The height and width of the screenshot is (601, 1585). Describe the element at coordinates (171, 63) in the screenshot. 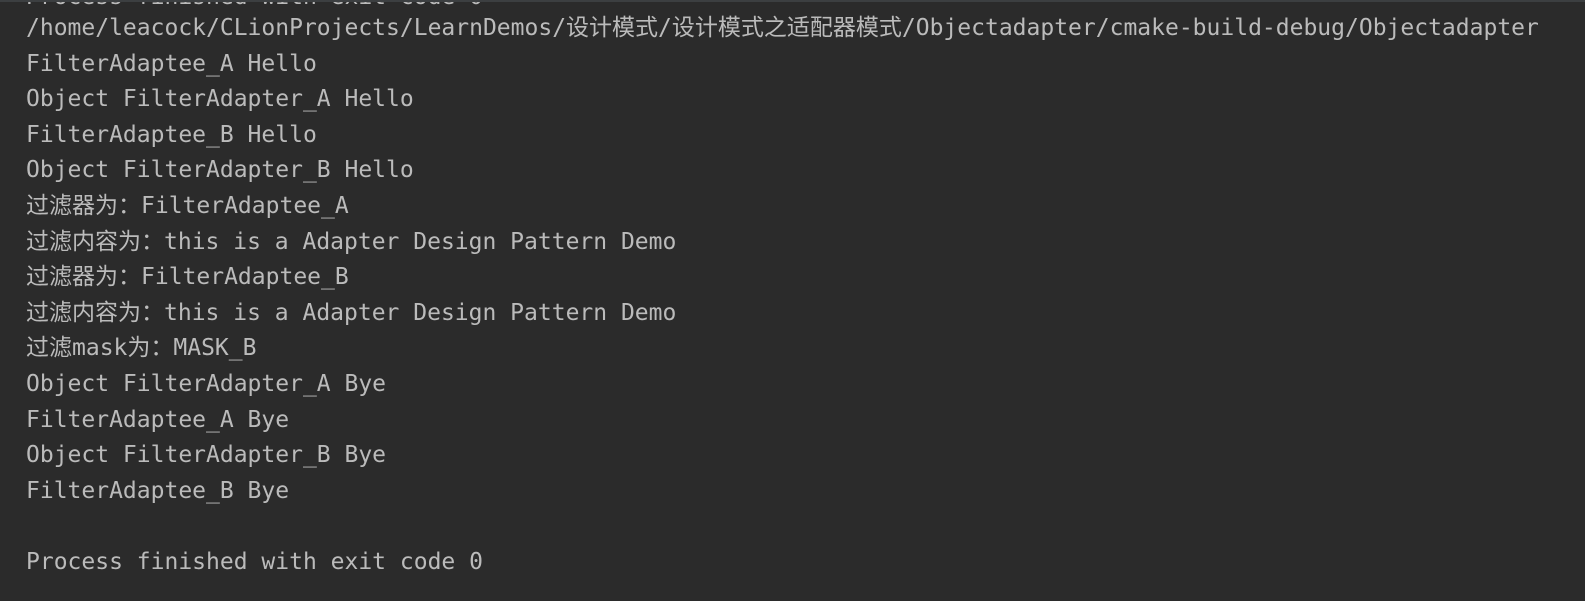

I see `console-output-line: FilterAdaptee_A Hello` at that location.